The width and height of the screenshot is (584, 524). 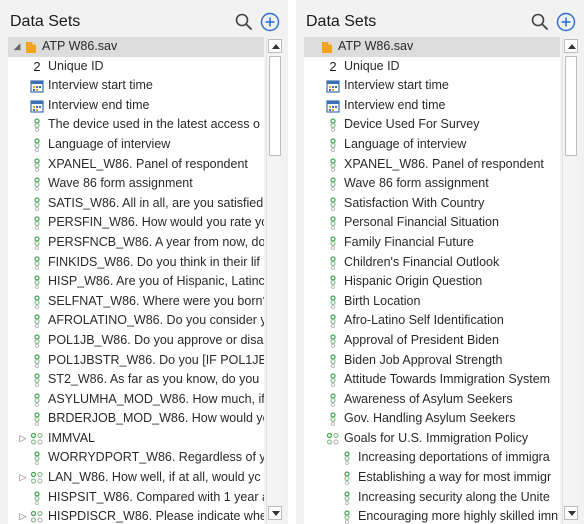 I want to click on variable-row: ▷ LAN_W86. How well, if at all, would yc, so click(x=136, y=478).